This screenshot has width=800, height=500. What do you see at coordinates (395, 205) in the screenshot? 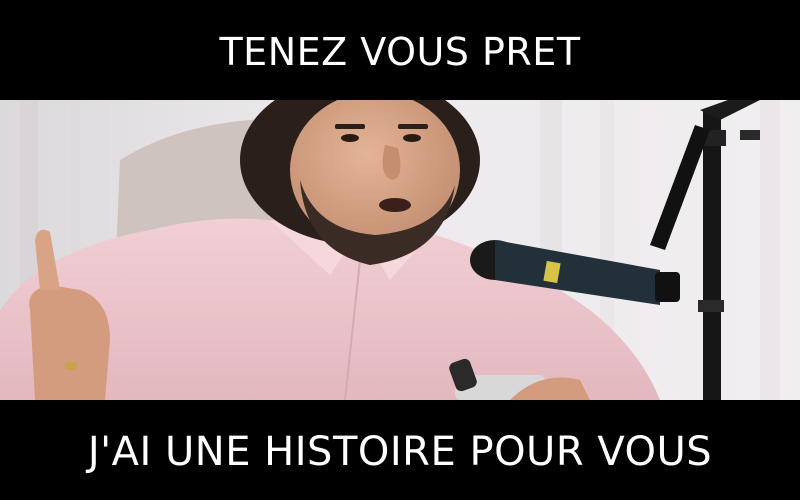
I see `mouth` at bounding box center [395, 205].